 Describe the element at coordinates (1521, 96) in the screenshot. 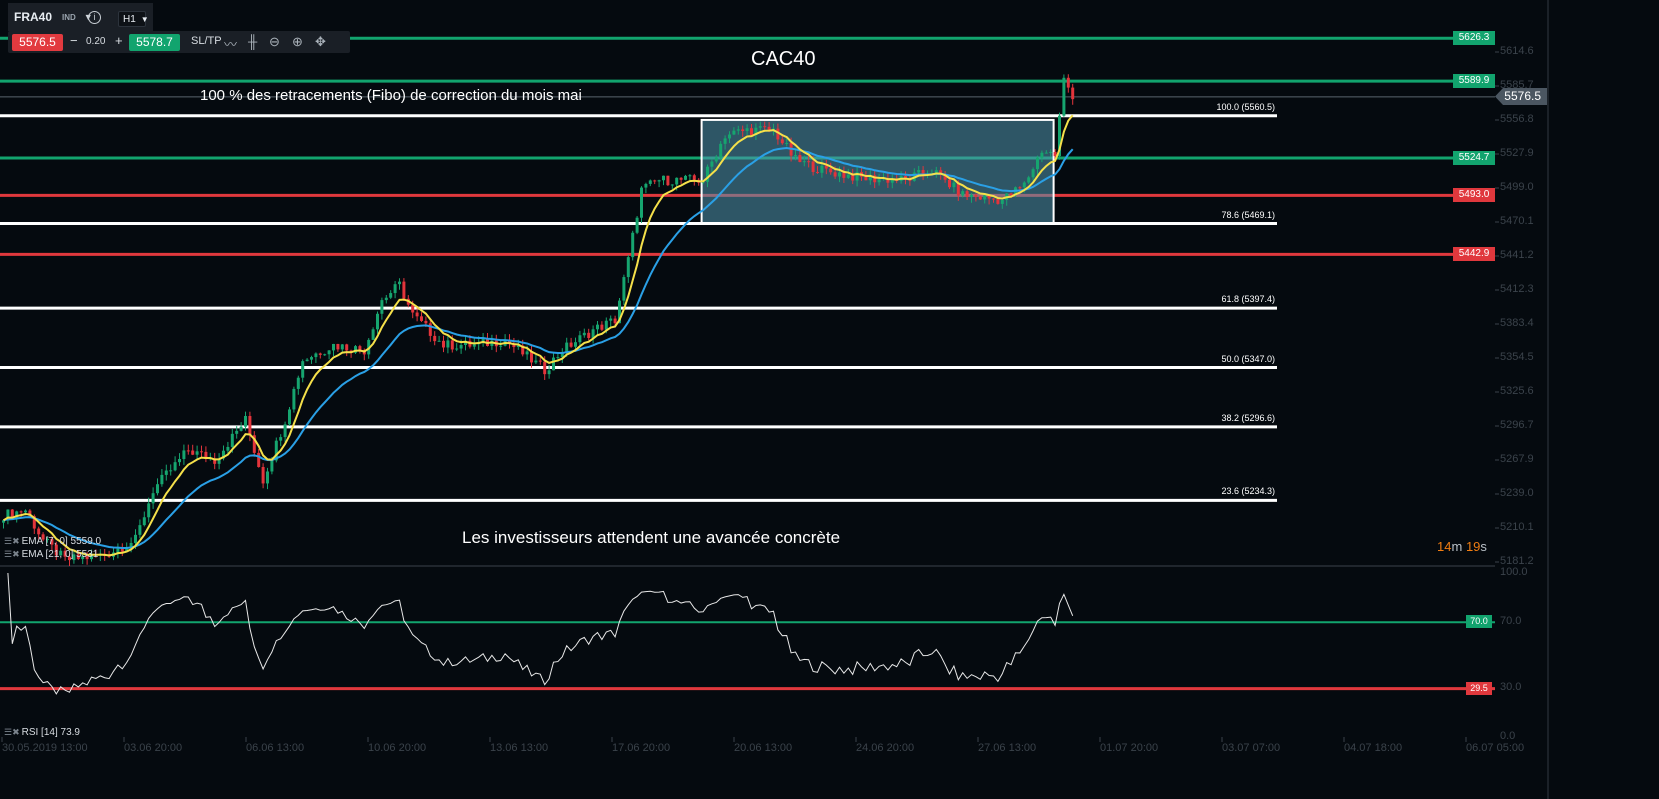

I see `current-price-label: 5576.5` at that location.